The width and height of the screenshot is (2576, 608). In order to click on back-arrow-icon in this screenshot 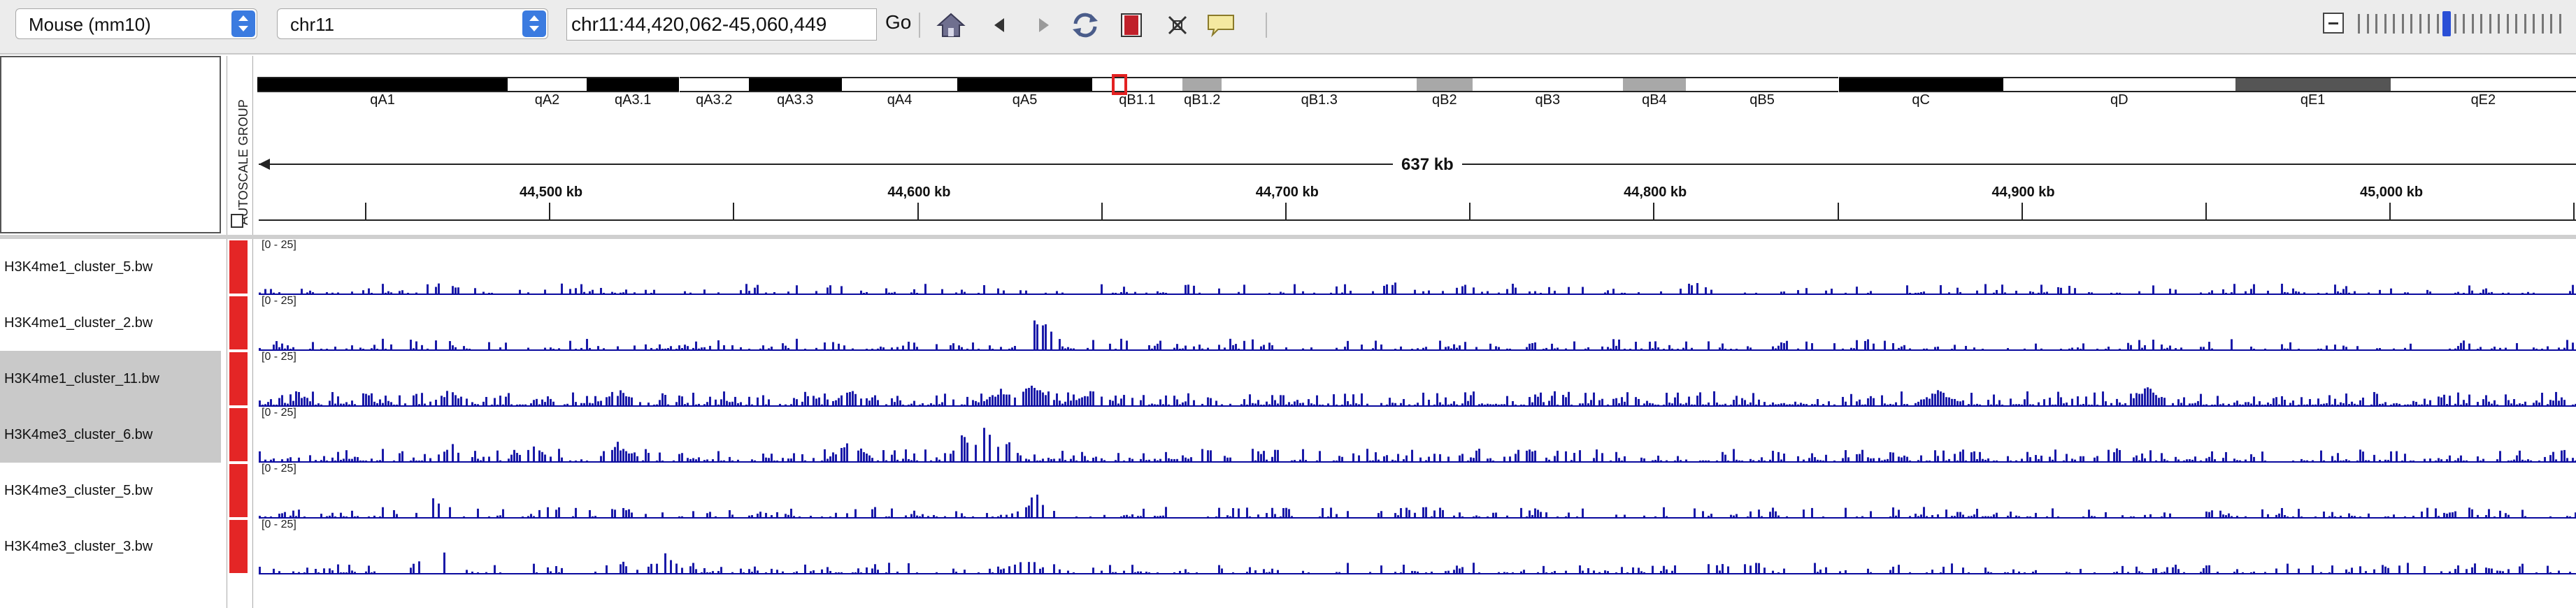, I will do `click(1000, 26)`.